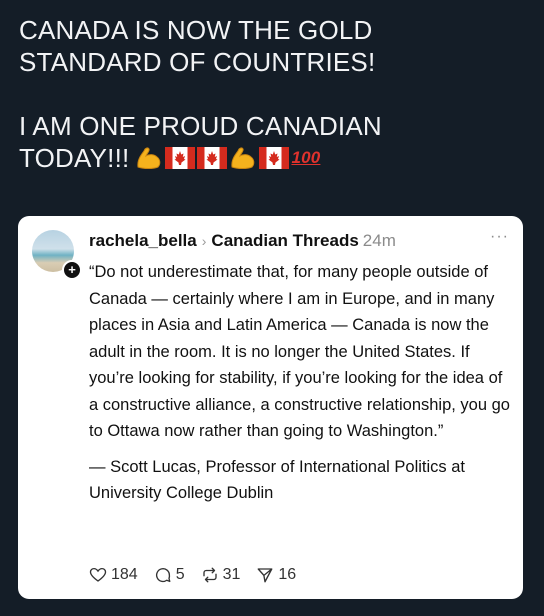  I want to click on headline-line-1: CANADA IS NOW THE GOLD, so click(196, 30).